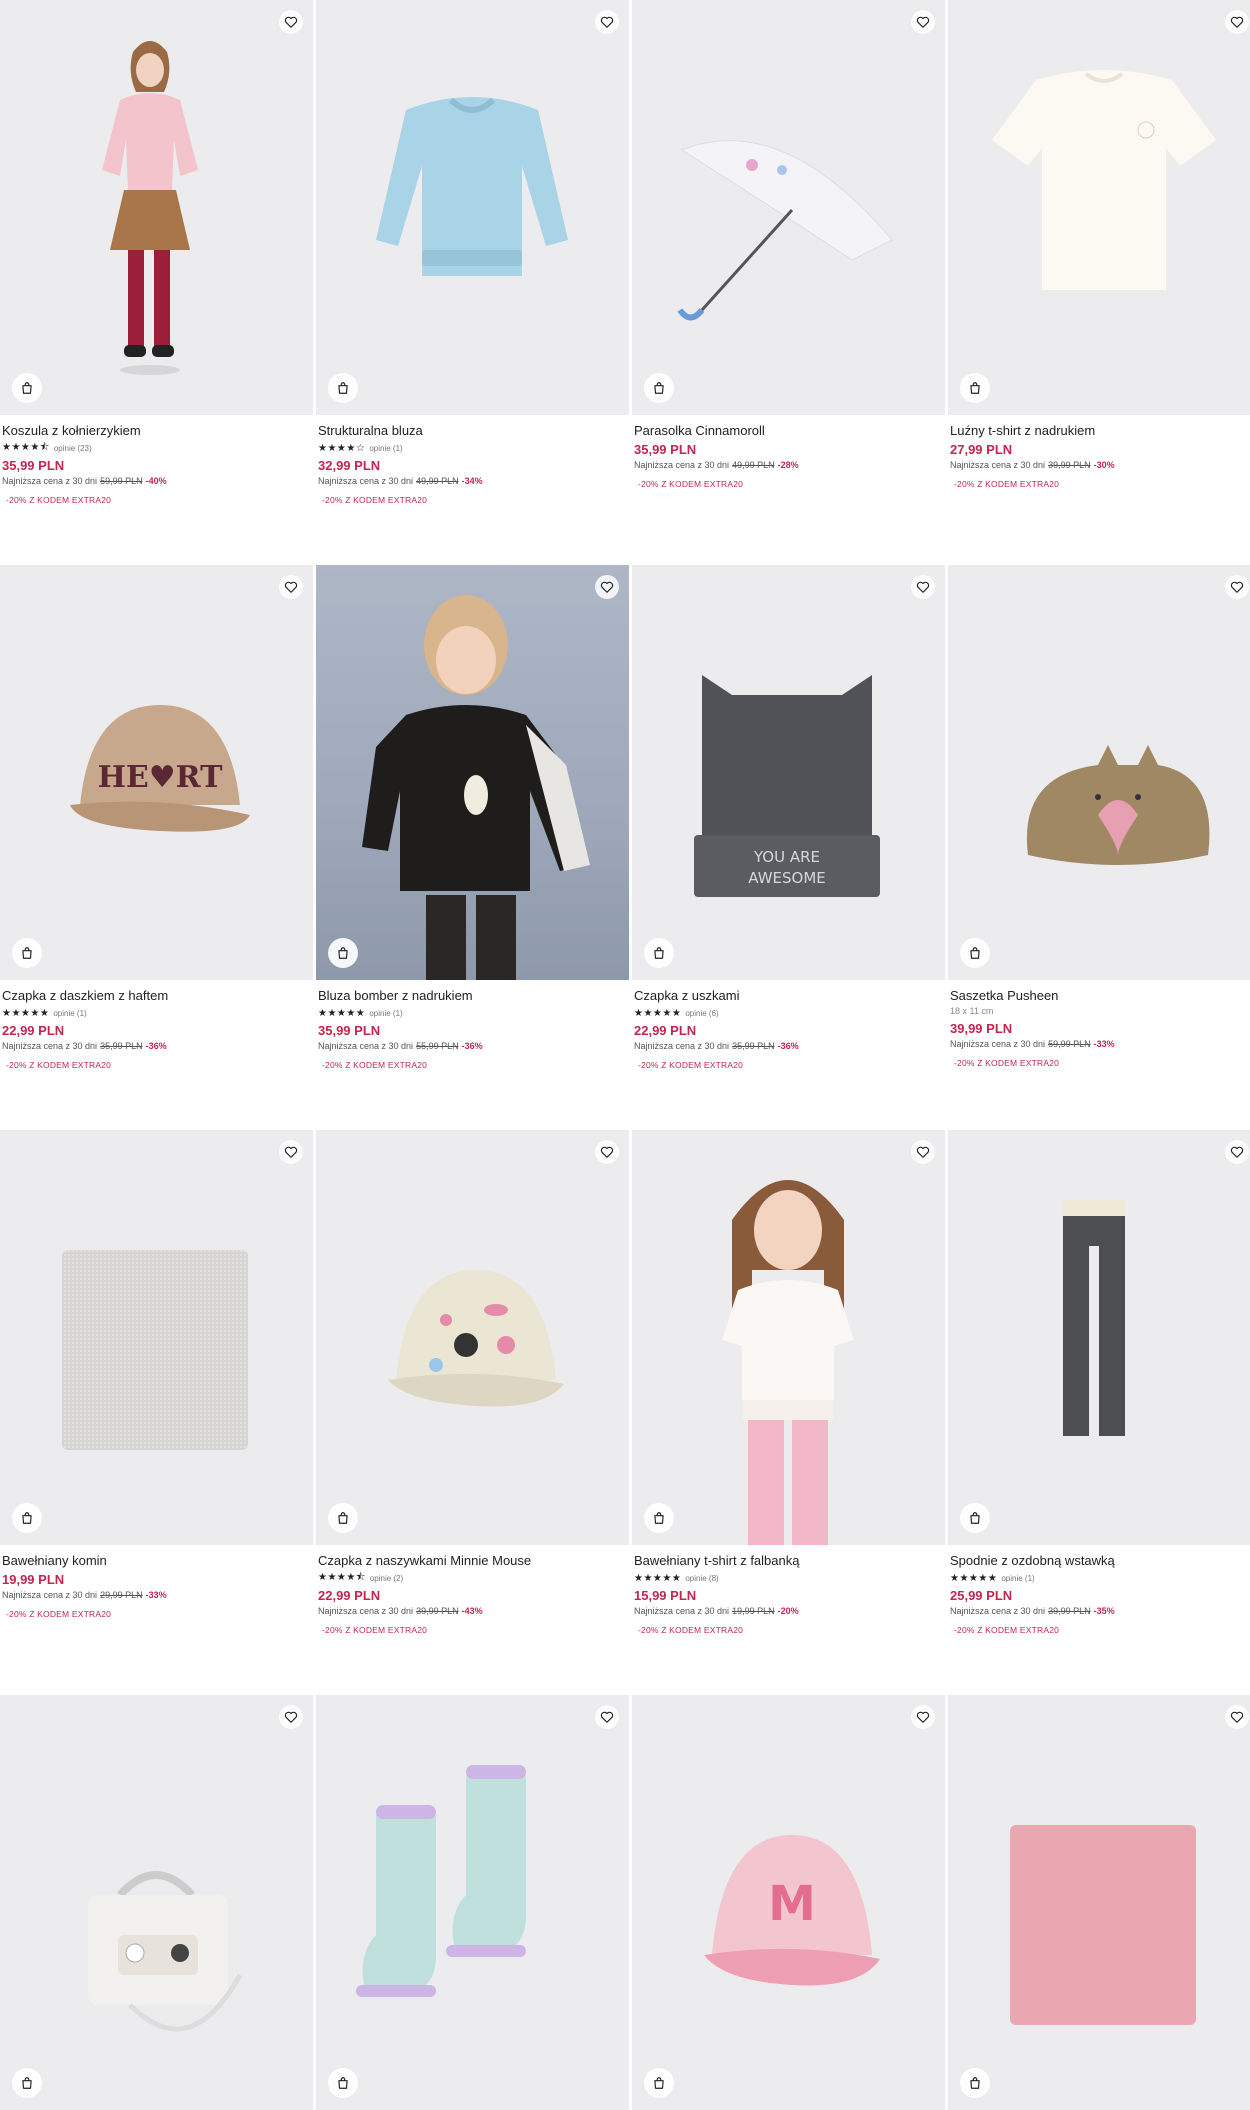 The height and width of the screenshot is (2110, 1250). What do you see at coordinates (1100, 1561) in the screenshot?
I see `product-name: Spodnie z ozdobną wstawką` at bounding box center [1100, 1561].